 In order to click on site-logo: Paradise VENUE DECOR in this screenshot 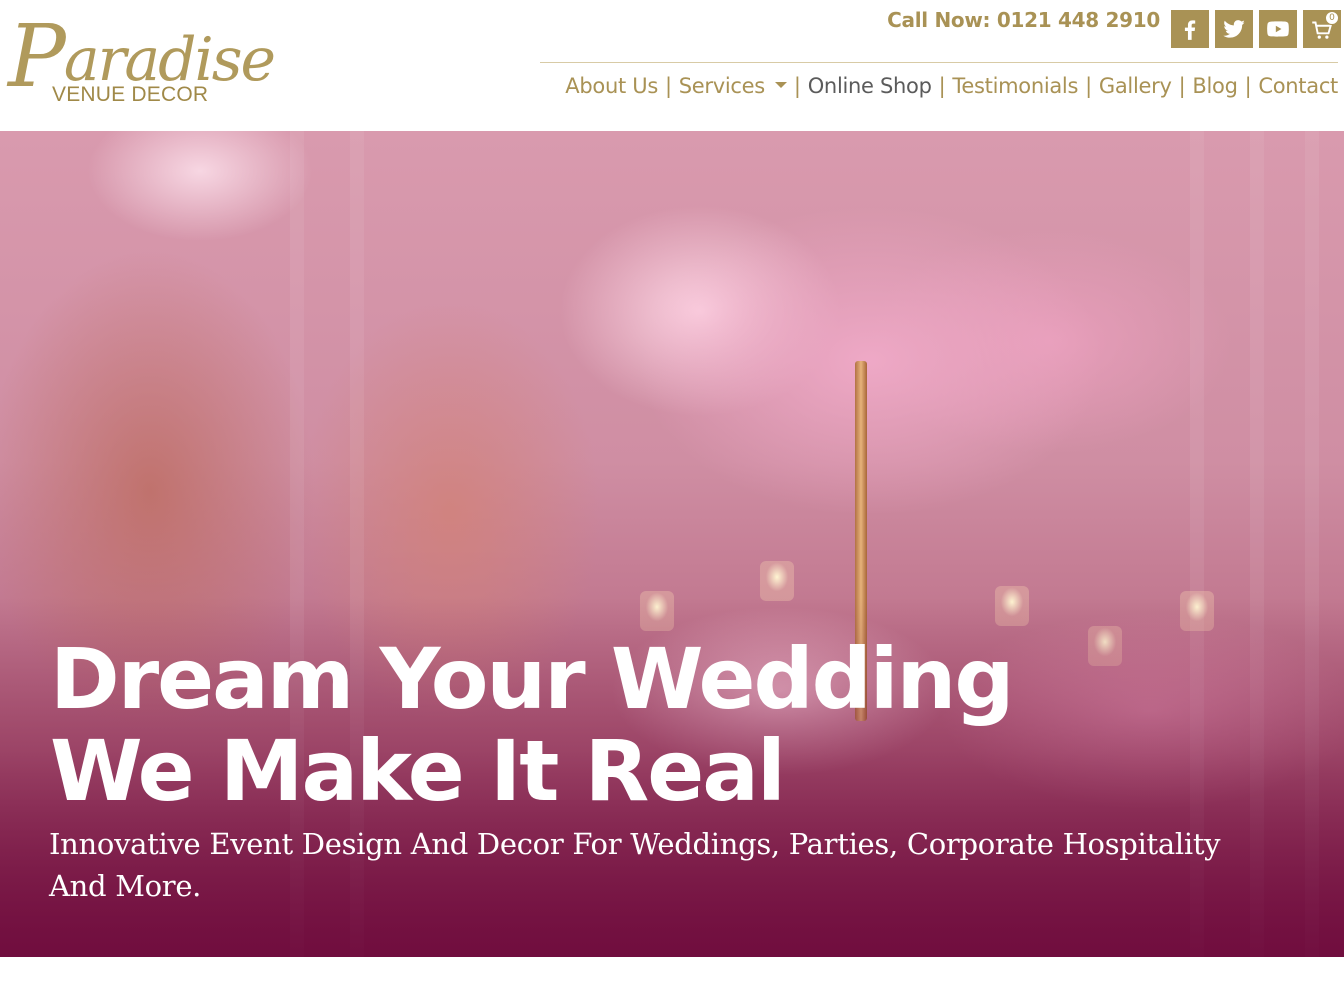, I will do `click(140, 58)`.